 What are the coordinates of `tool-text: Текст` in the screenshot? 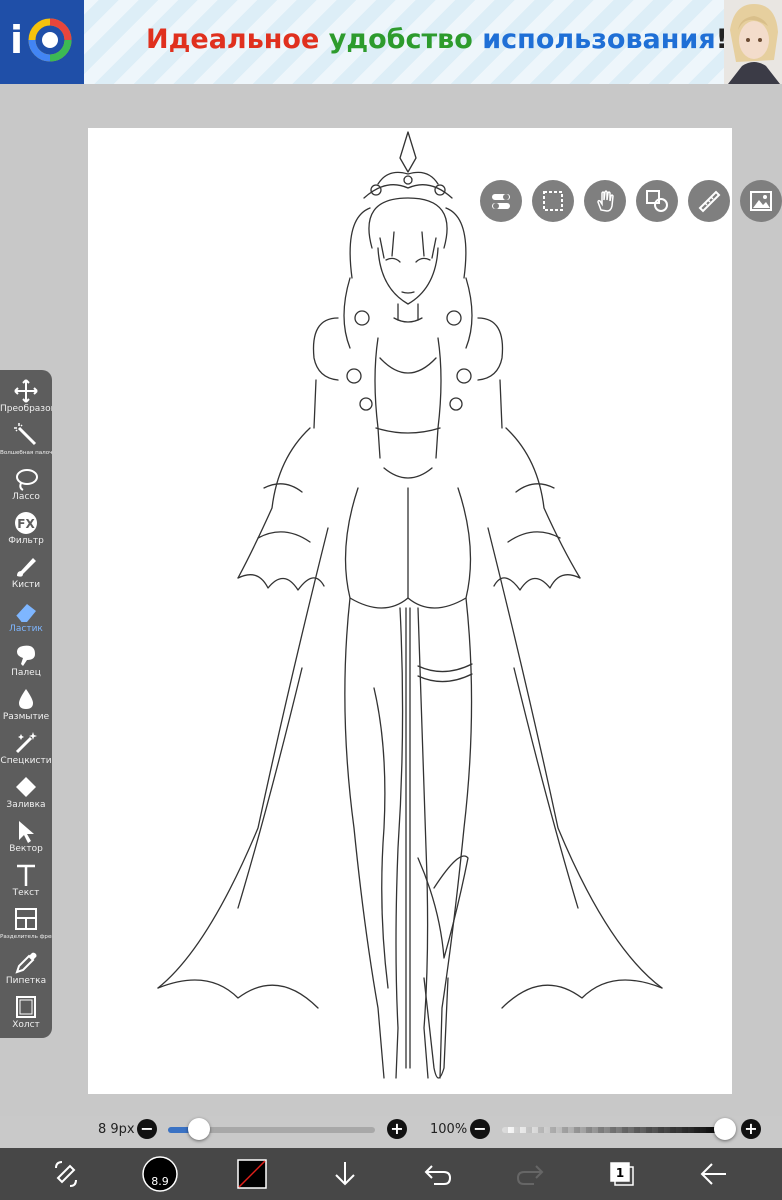 It's located at (26, 880).